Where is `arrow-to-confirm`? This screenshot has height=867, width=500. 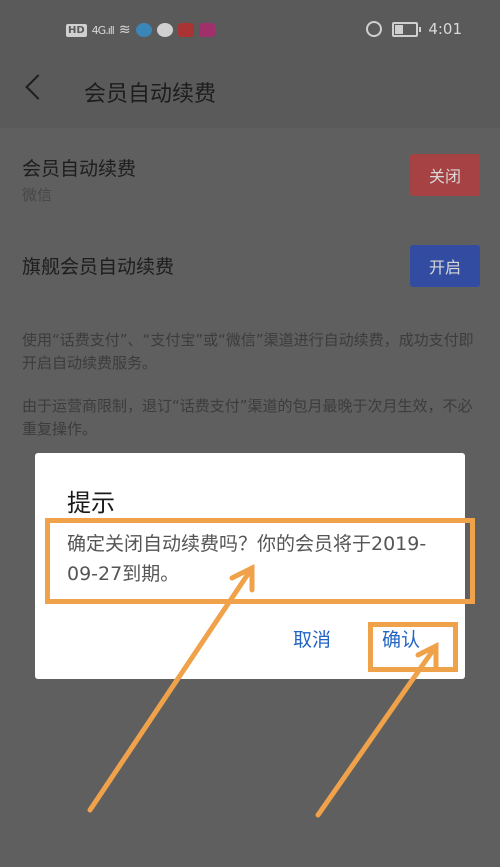
arrow-to-confirm is located at coordinates (377, 730).